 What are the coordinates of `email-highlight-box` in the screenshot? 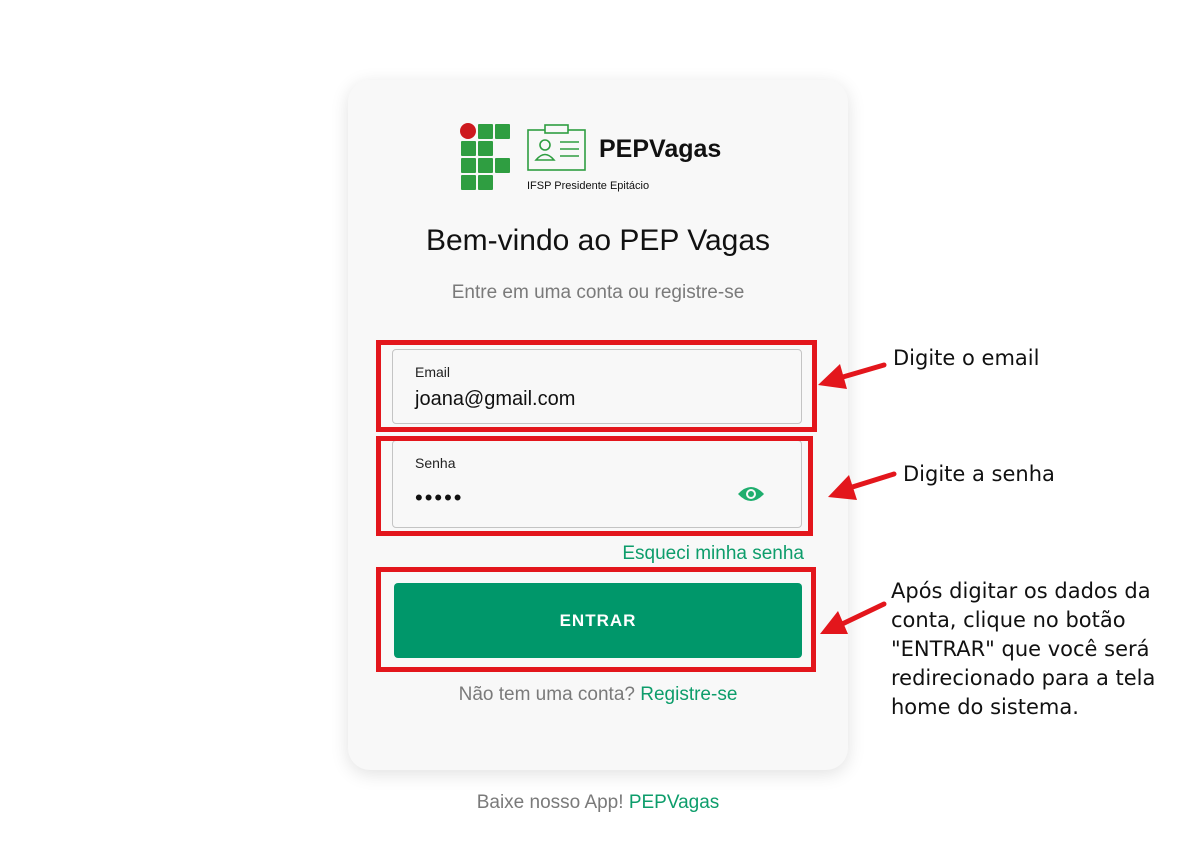 It's located at (596, 386).